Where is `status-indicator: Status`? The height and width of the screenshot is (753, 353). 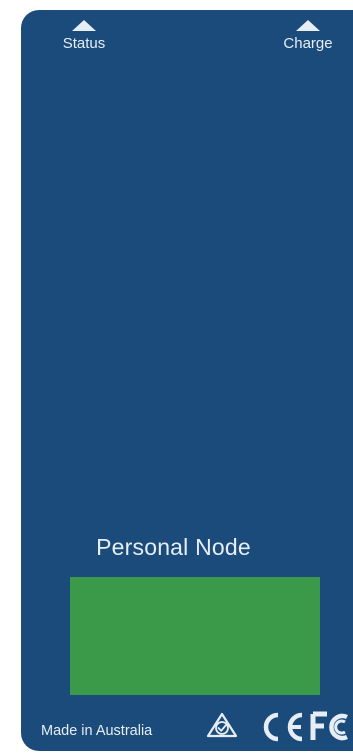
status-indicator: Status is located at coordinates (84, 36).